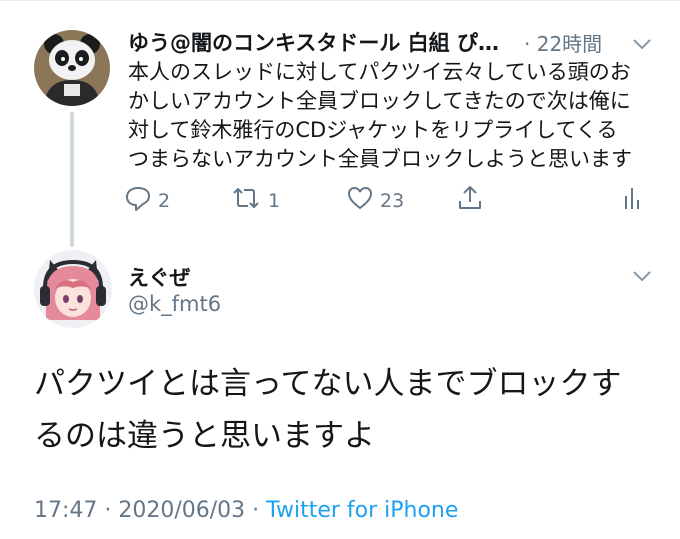 The height and width of the screenshot is (539, 680). Describe the element at coordinates (274, 200) in the screenshot. I see `retweet-count: 1` at that location.